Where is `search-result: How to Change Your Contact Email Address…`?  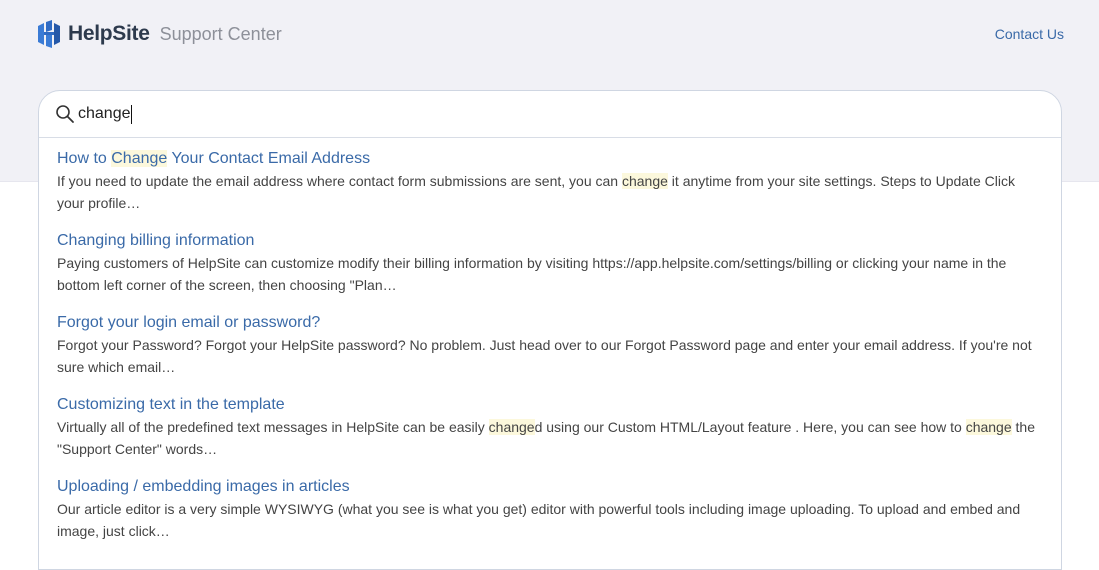 search-result: How to Change Your Contact Email Address… is located at coordinates (550, 181).